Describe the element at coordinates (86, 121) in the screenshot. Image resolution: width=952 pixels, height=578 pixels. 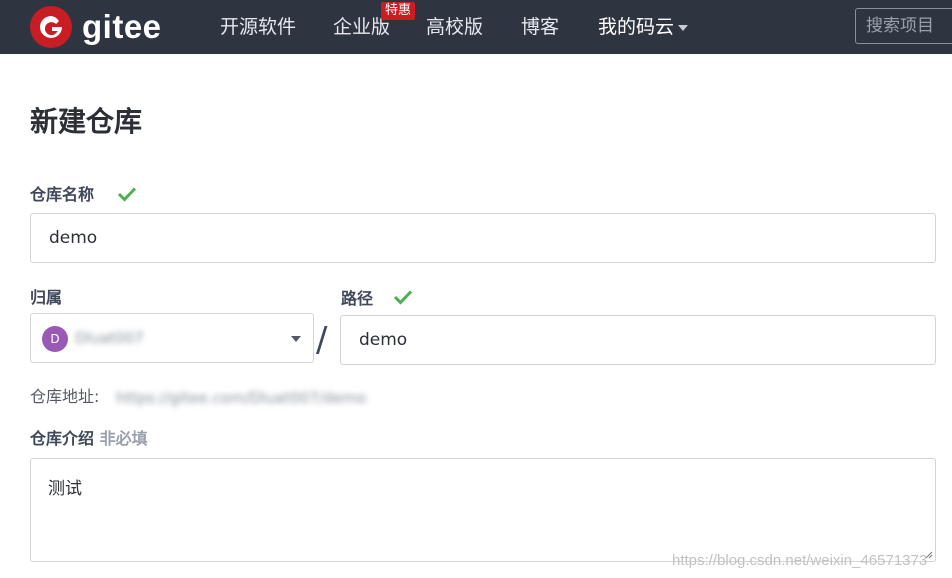
I see `page-title: 新建仓库` at that location.